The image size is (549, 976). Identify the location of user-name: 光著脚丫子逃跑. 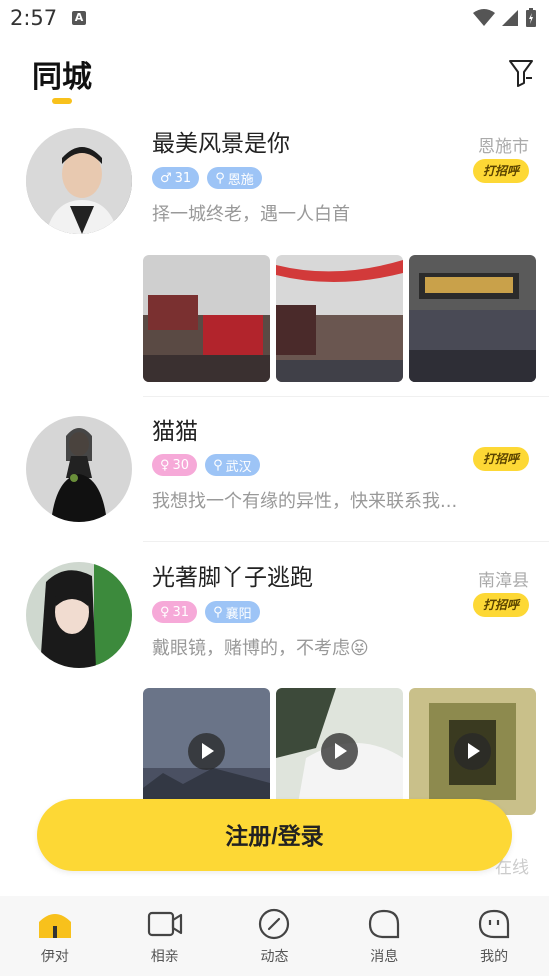
(232, 575).